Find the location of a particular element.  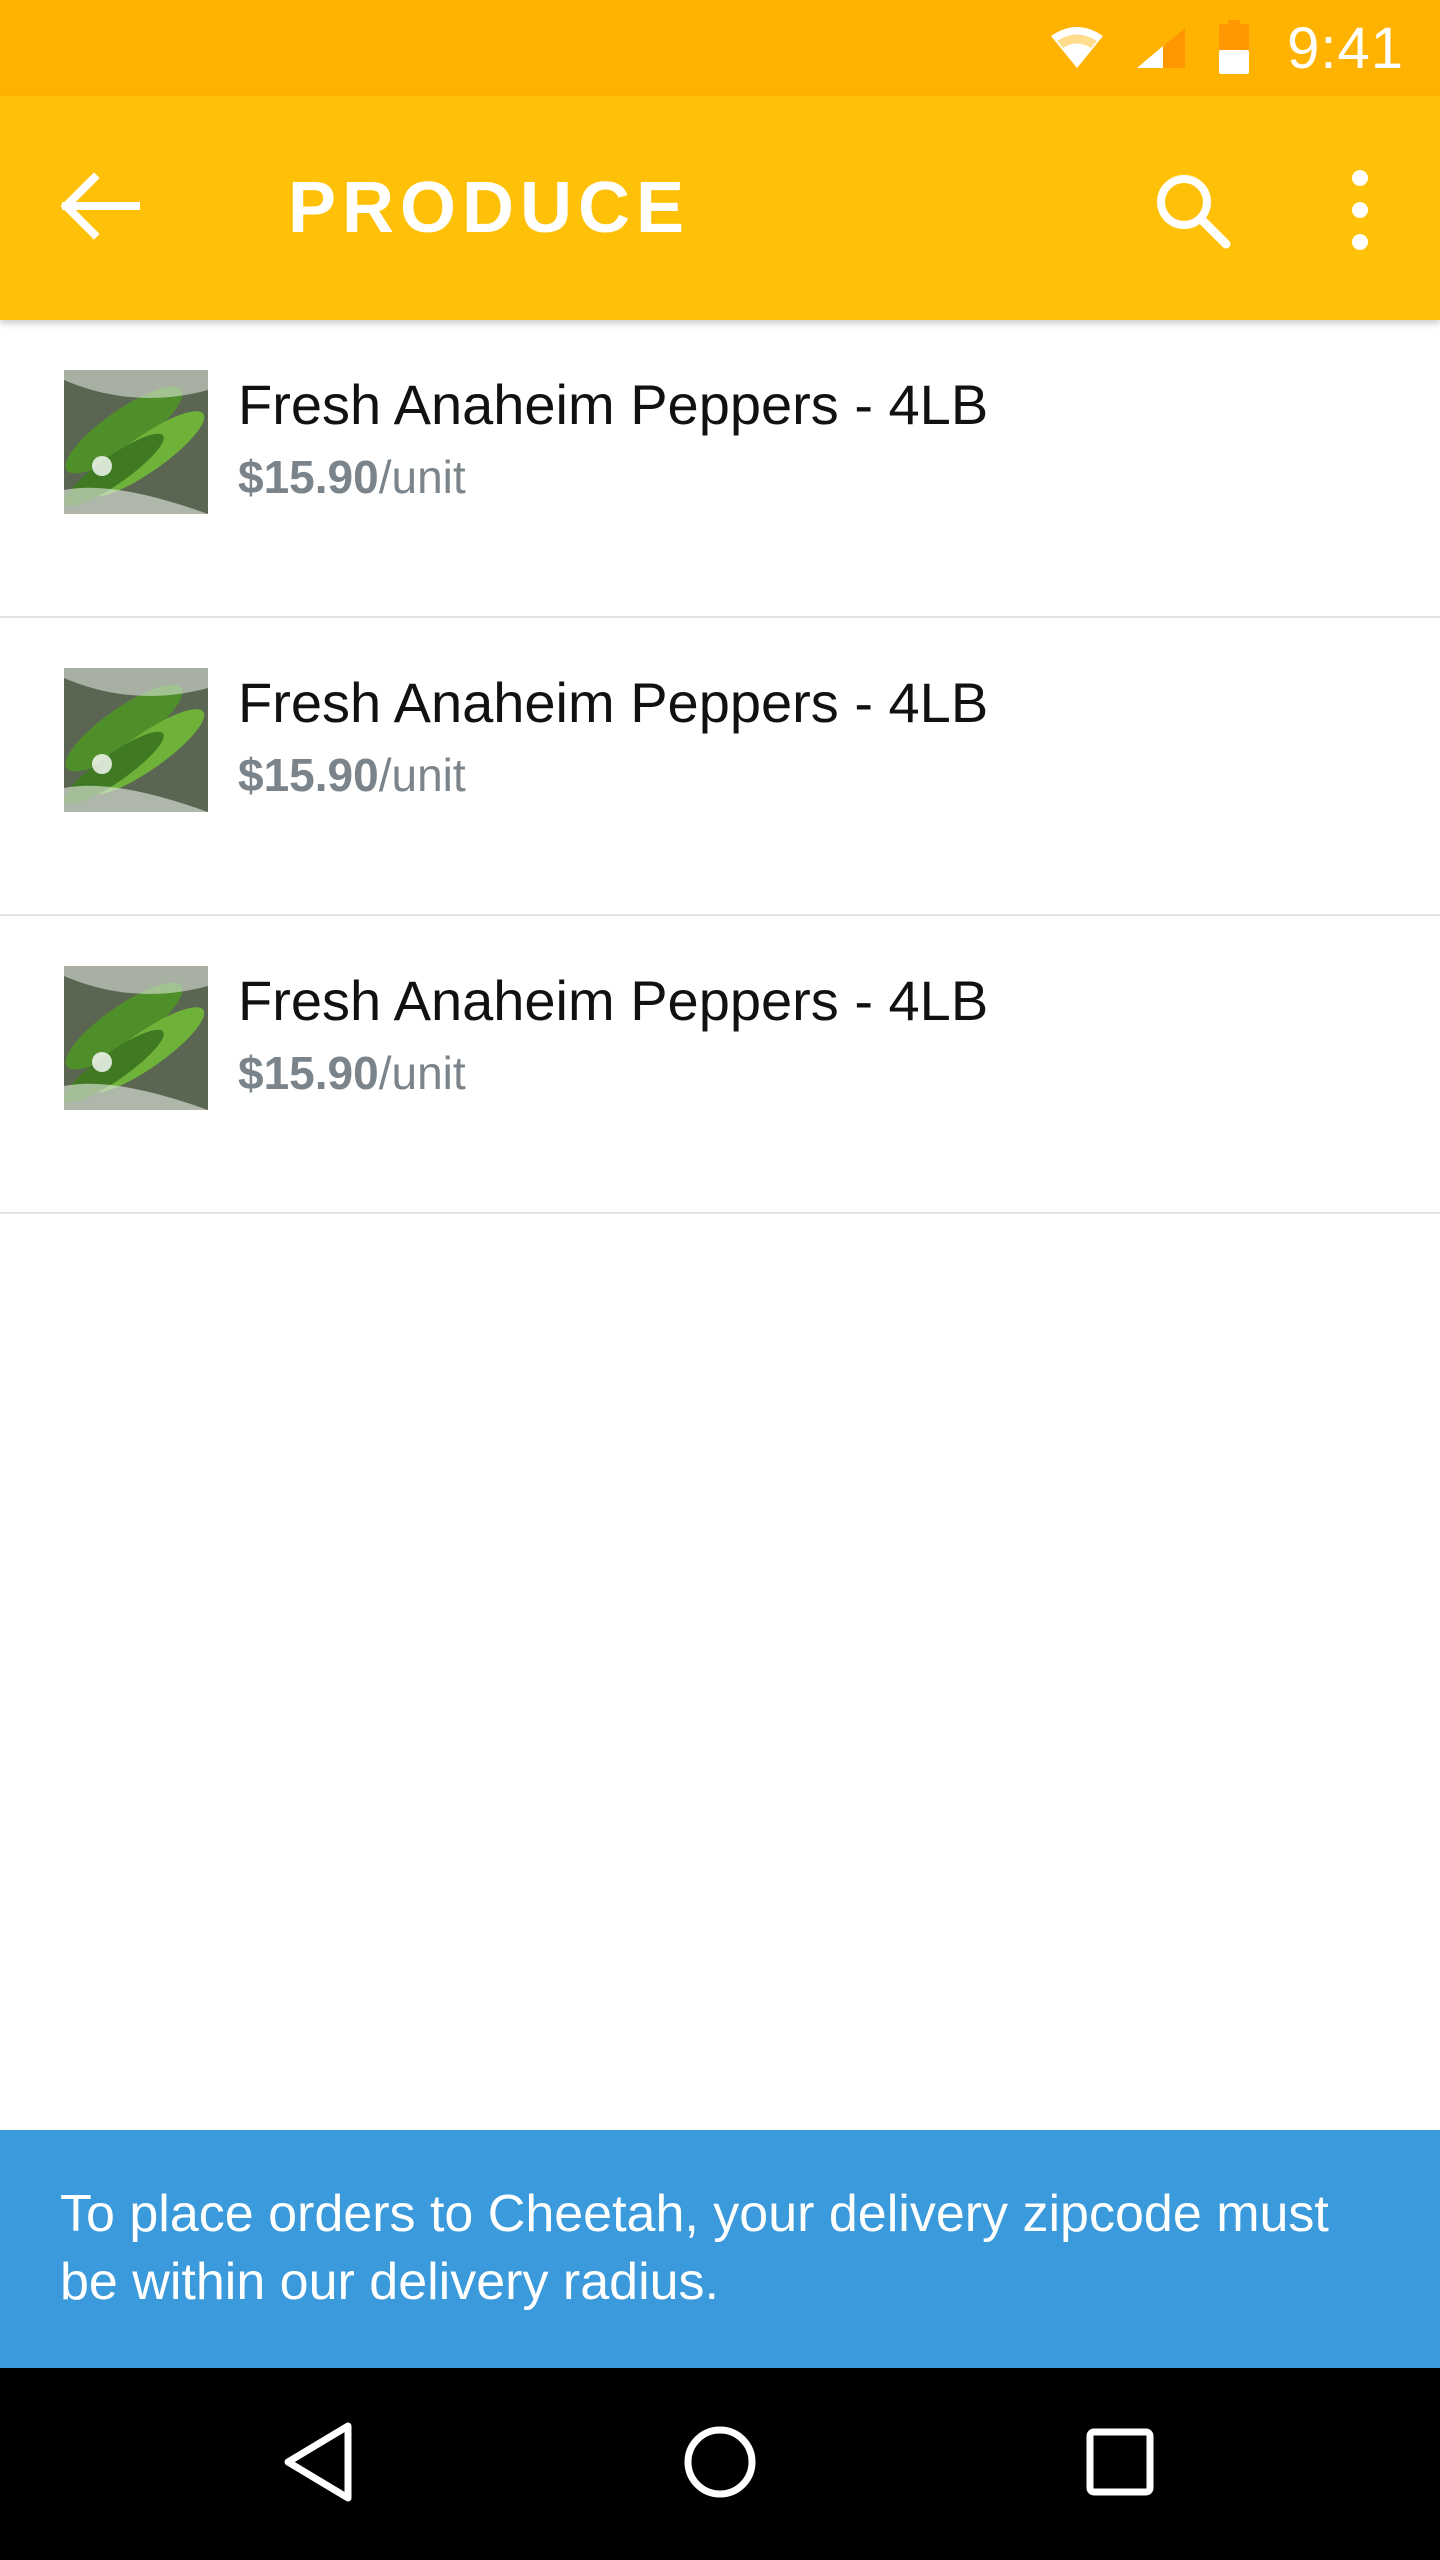

more-options-button is located at coordinates (1360, 212).